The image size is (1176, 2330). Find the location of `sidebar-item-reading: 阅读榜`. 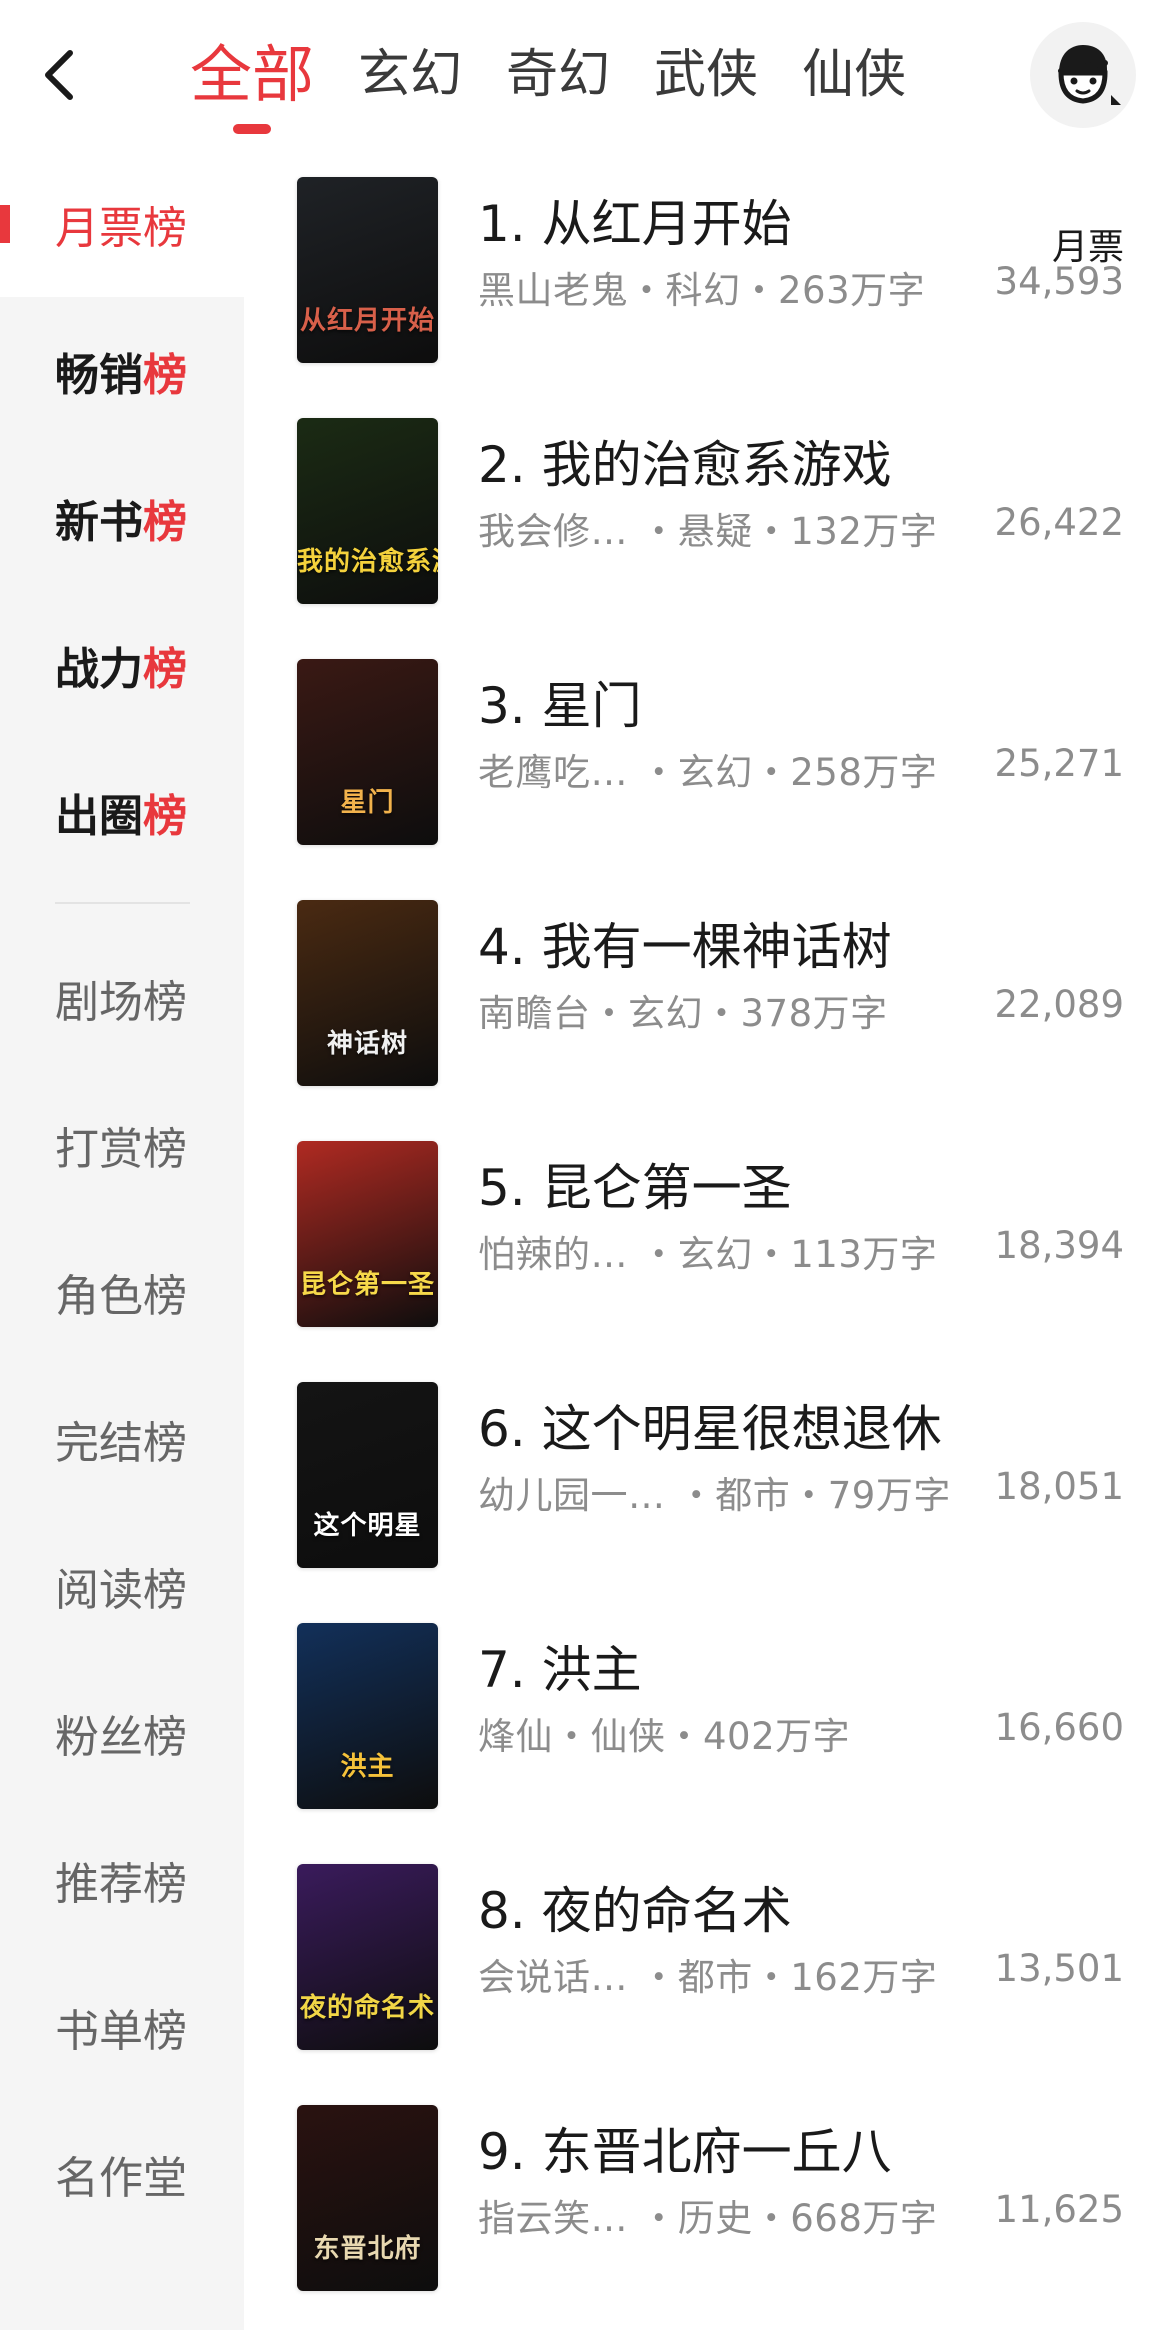

sidebar-item-reading: 阅读榜 is located at coordinates (122, 1585).